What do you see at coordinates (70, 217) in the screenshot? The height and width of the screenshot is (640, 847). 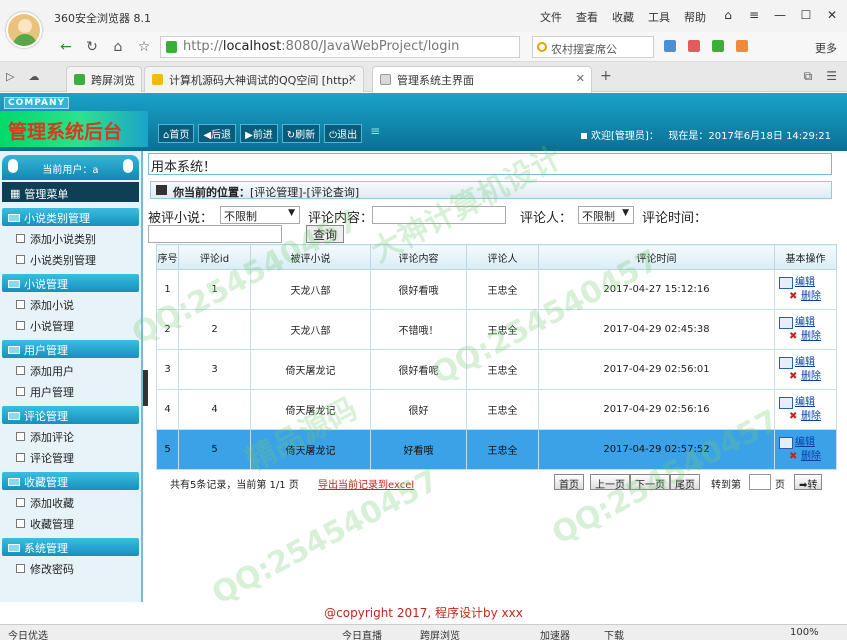 I see `sidebar-group-header: 小说类别管理` at bounding box center [70, 217].